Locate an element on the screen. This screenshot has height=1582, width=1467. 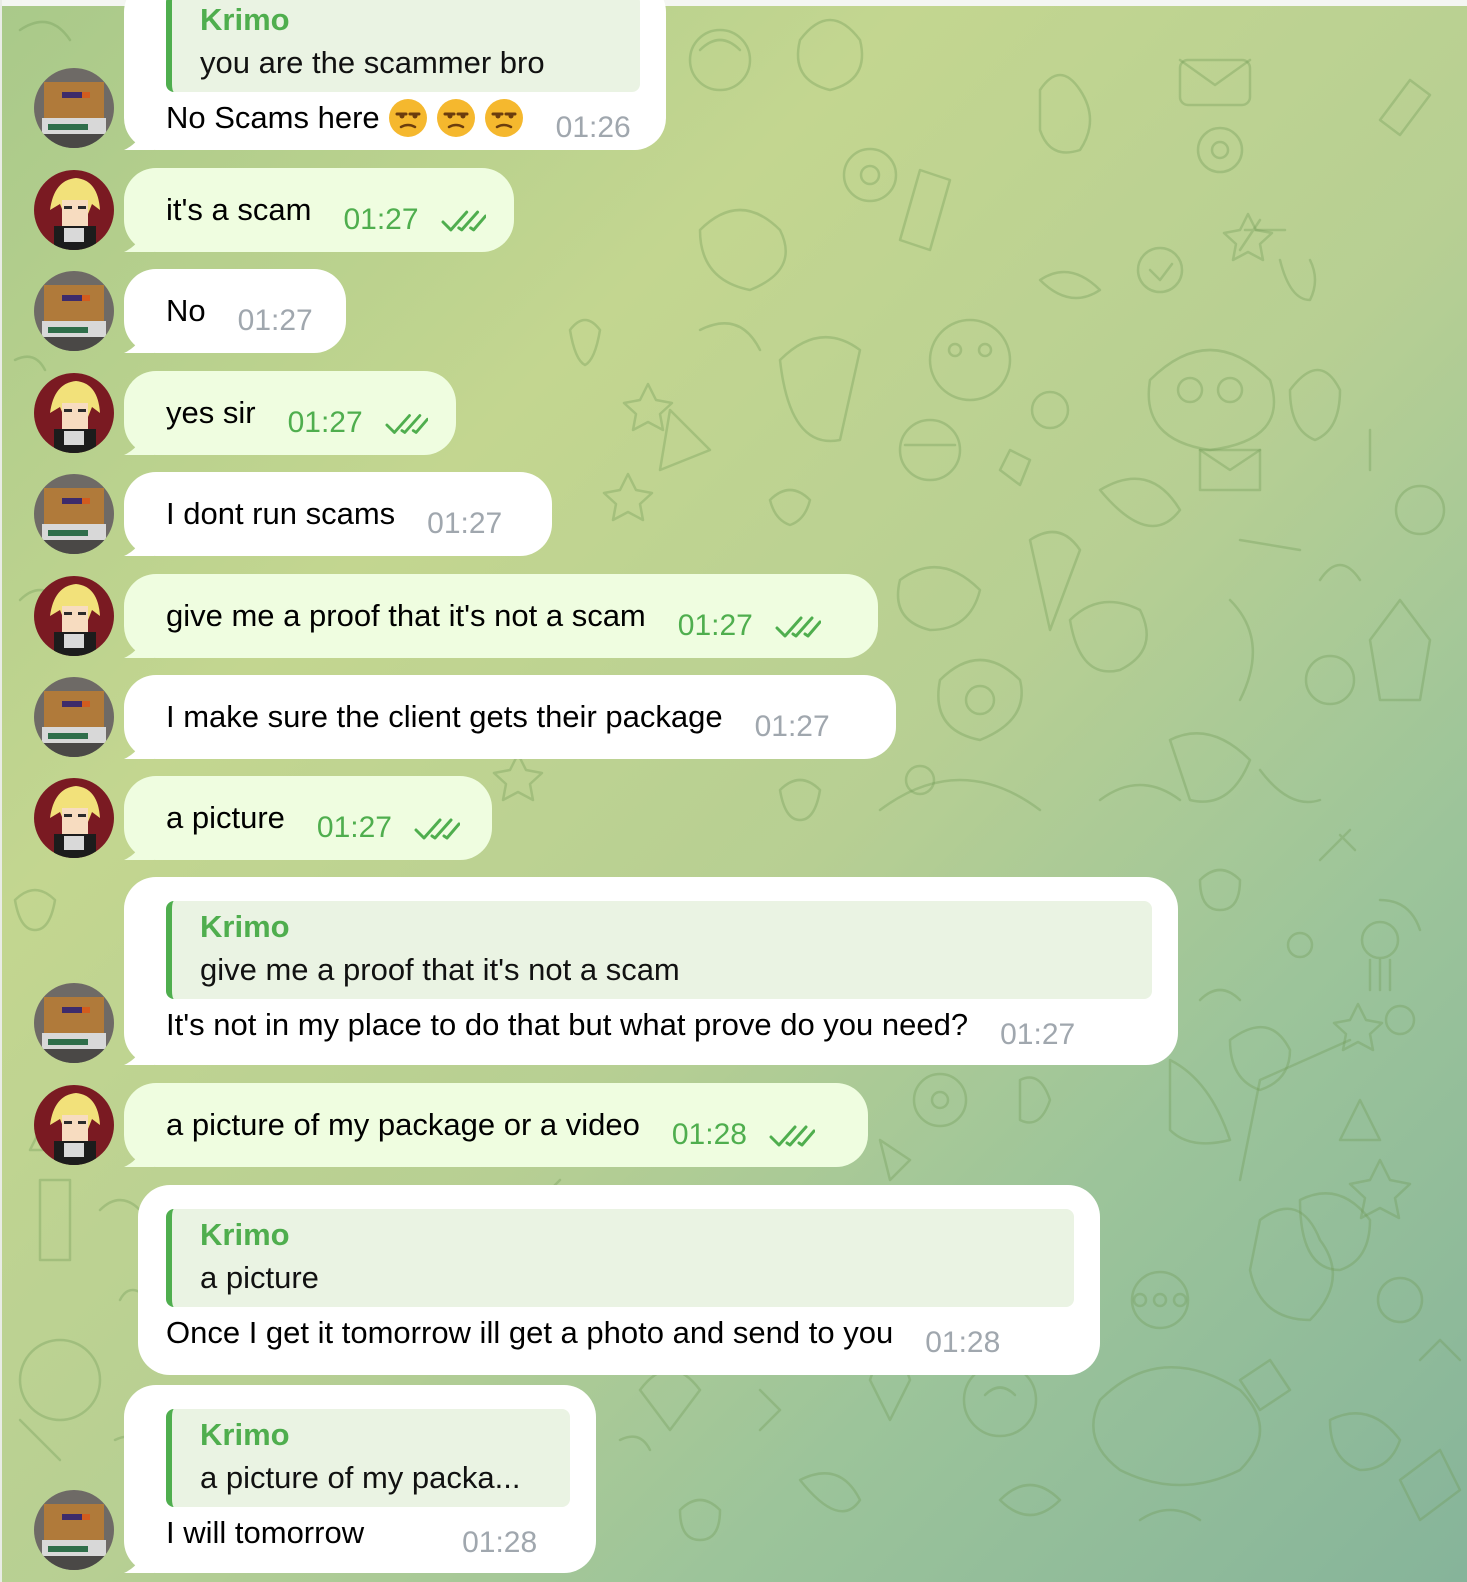
reply-quote: Krimo you are the scammer bro is located at coordinates (403, 46).